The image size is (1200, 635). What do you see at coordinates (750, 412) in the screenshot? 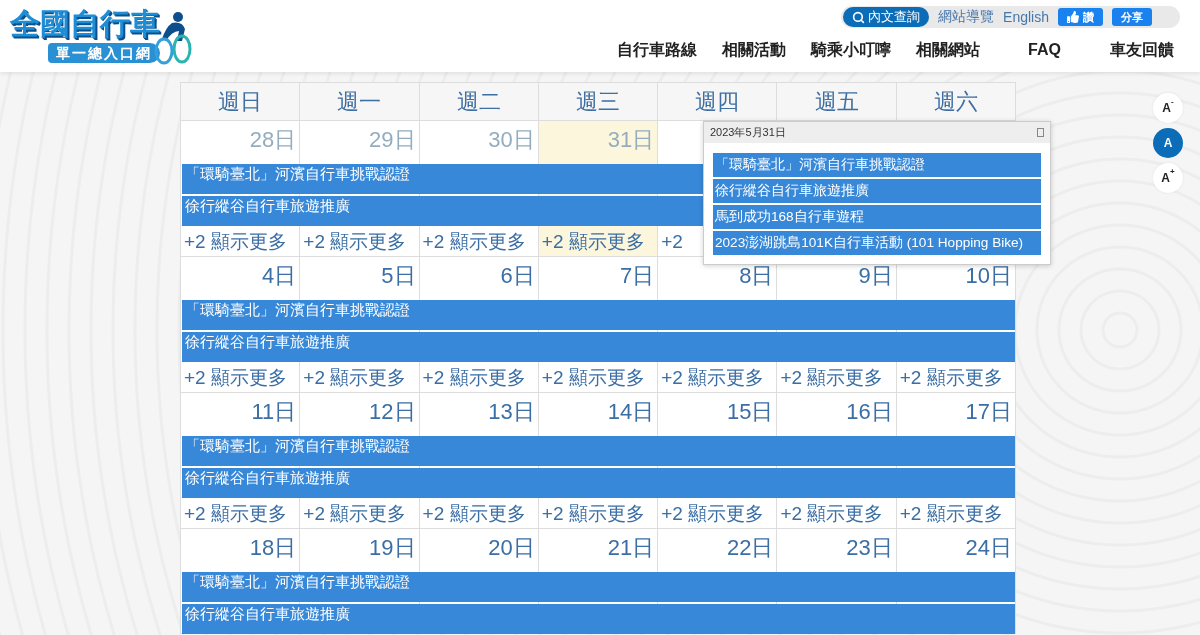
I see `day-number: 15日` at bounding box center [750, 412].